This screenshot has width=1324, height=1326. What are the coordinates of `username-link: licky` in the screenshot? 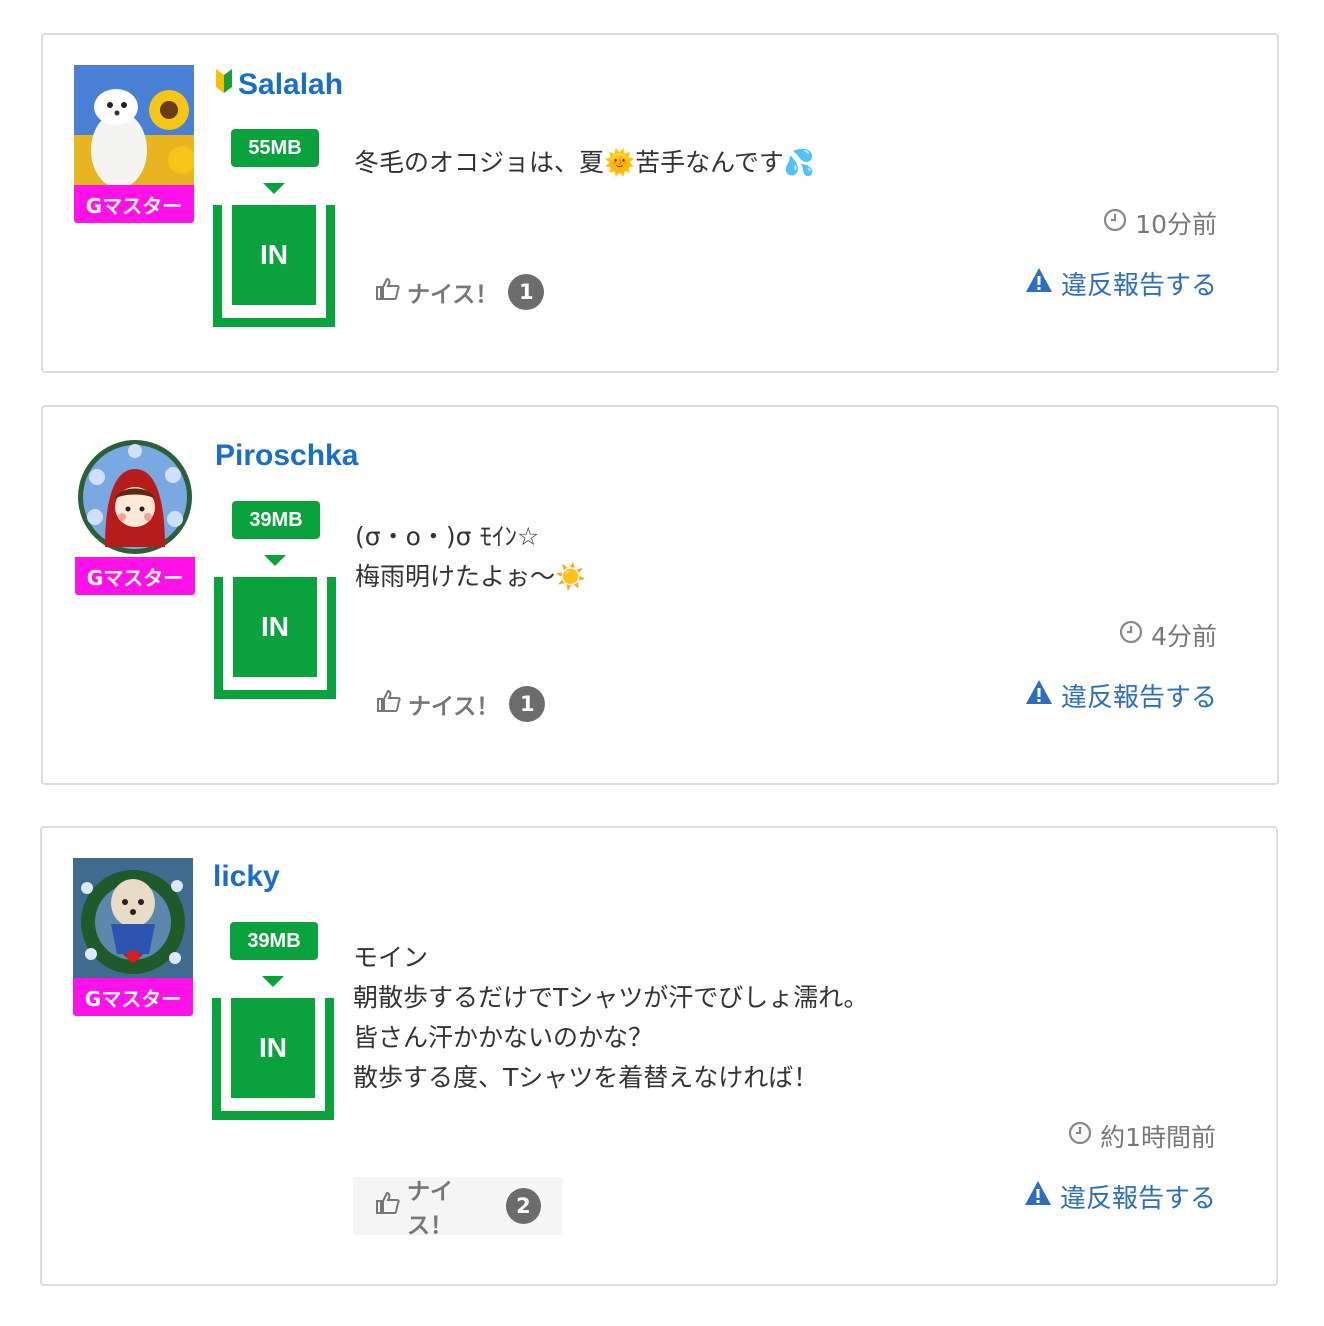 It's located at (246, 877).